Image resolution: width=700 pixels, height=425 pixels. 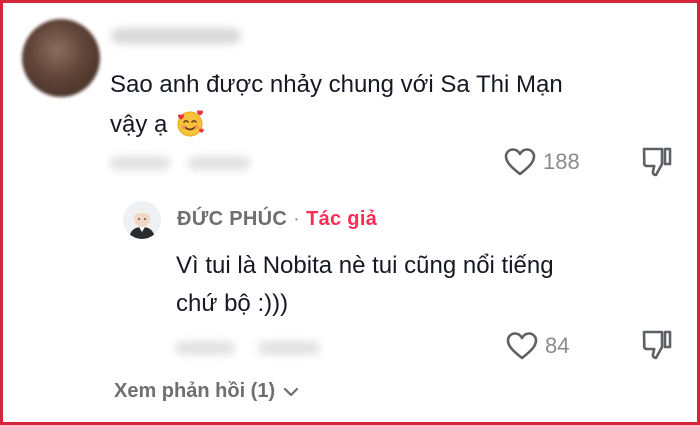 I want to click on reply-header: ĐỨC PHÚC · Tác giả, so click(x=277, y=219).